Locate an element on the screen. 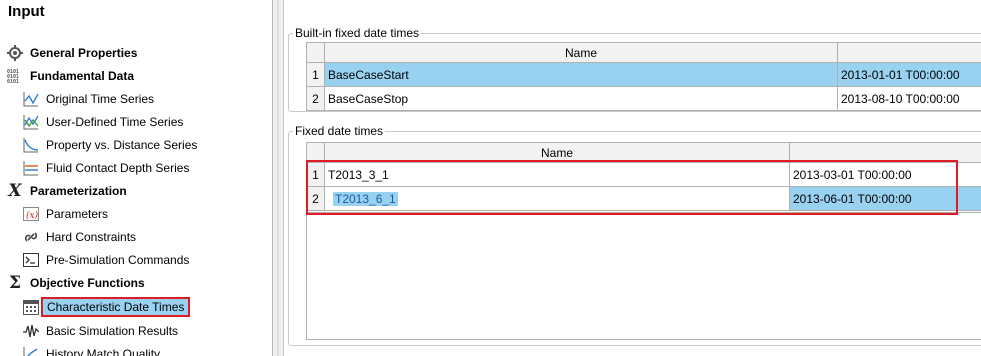  table-row: 1 BaseCaseStart 2013-01-01 T00:00:00 is located at coordinates (643, 74).